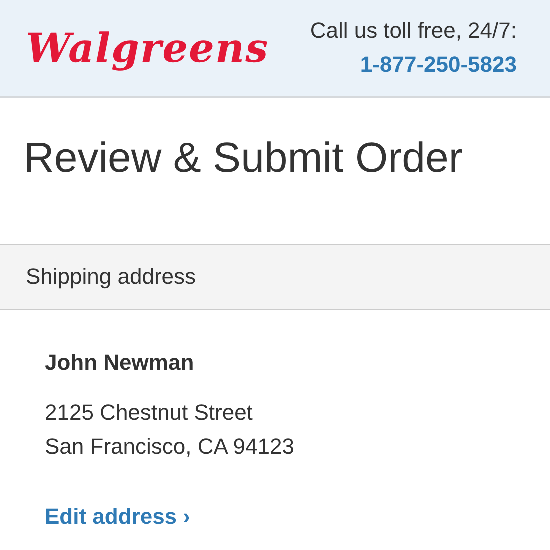  What do you see at coordinates (438, 65) in the screenshot?
I see `phone-link: 1-877-250-5823` at bounding box center [438, 65].